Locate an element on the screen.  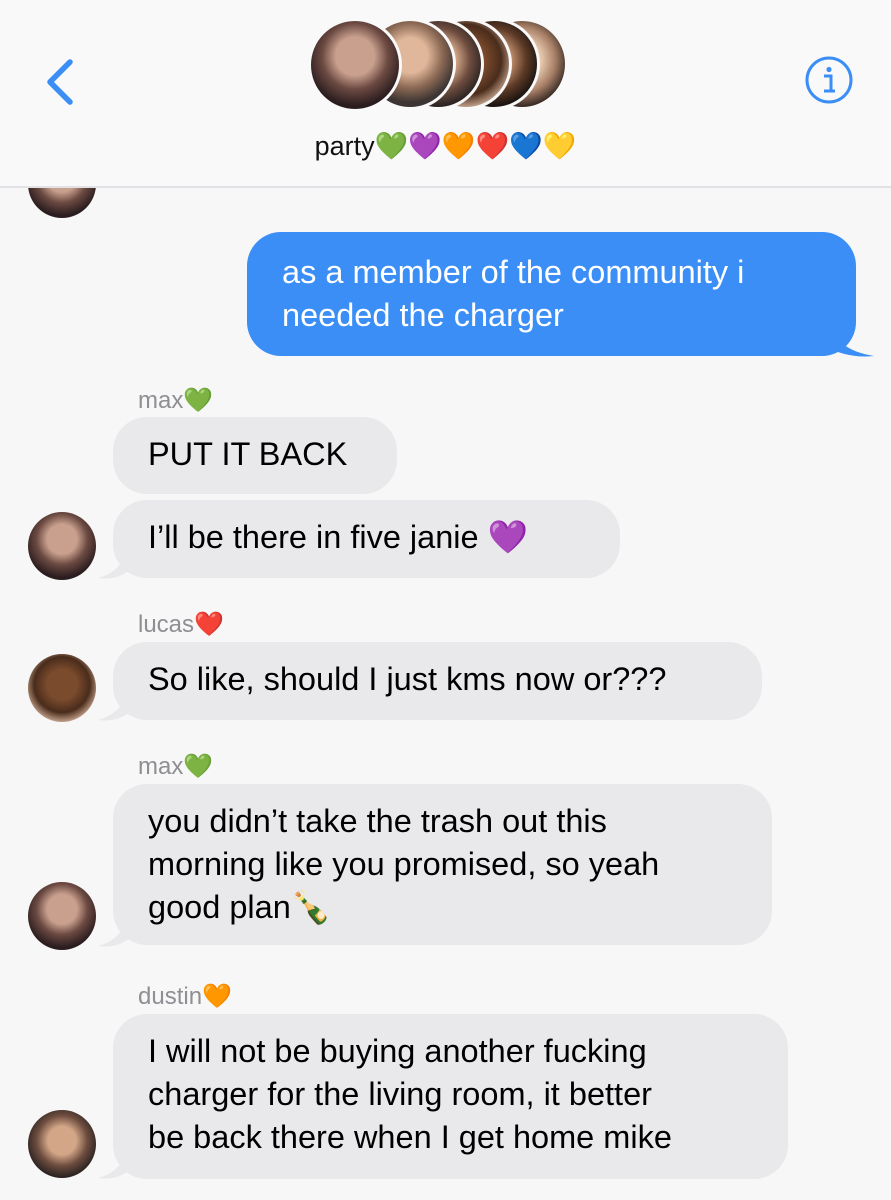
incoming-message-bubble: PUT IT BACK is located at coordinates (255, 455).